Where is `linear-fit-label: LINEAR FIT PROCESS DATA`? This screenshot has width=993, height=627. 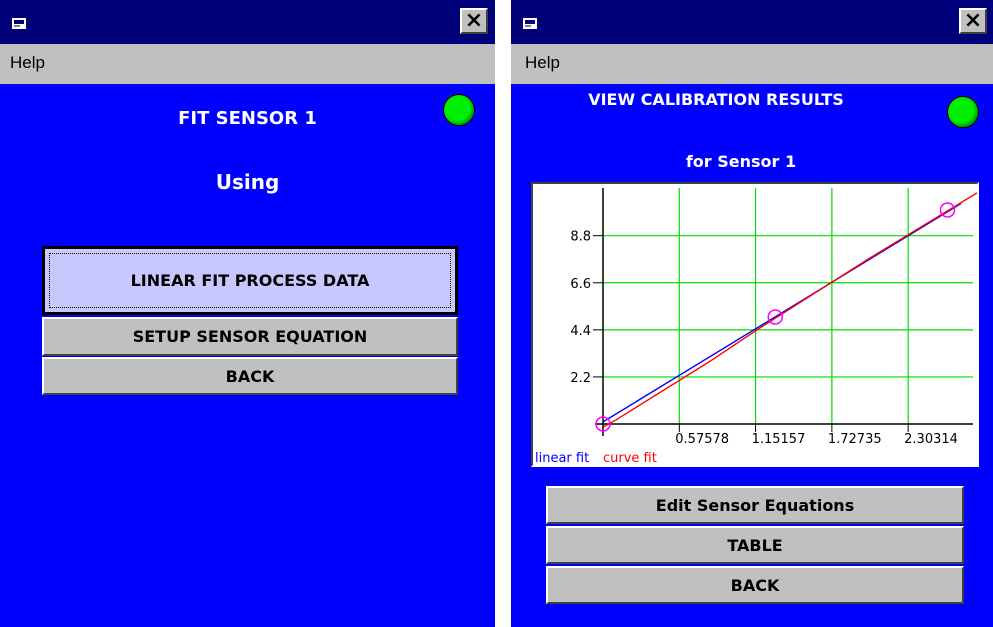 linear-fit-label: LINEAR FIT PROCESS DATA is located at coordinates (250, 280).